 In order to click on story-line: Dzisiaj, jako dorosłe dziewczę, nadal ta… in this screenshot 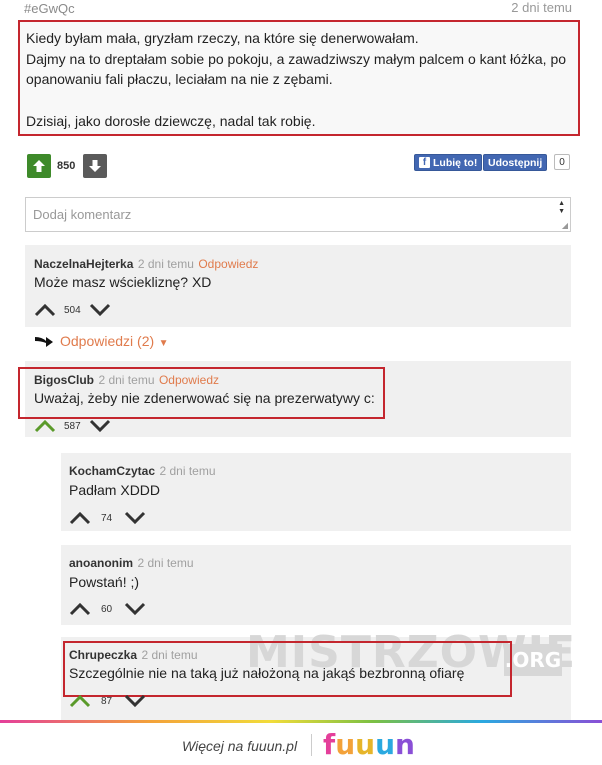, I will do `click(171, 121)`.